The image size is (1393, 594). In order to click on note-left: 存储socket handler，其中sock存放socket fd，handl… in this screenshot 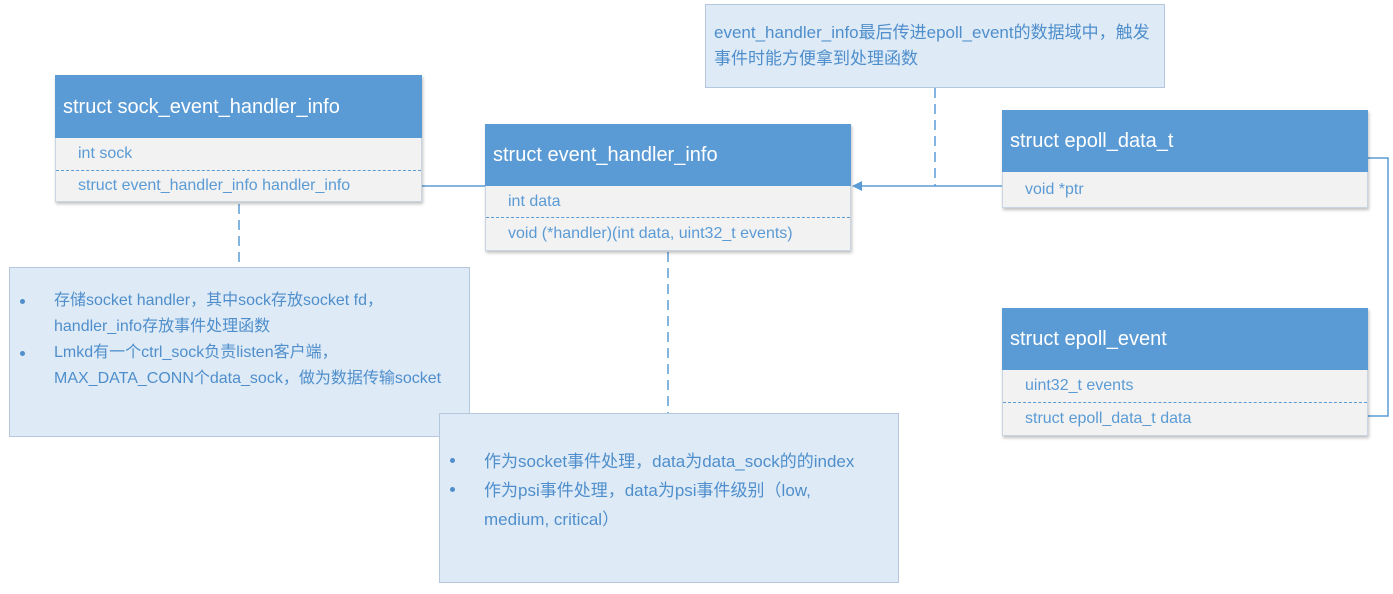, I will do `click(239, 352)`.